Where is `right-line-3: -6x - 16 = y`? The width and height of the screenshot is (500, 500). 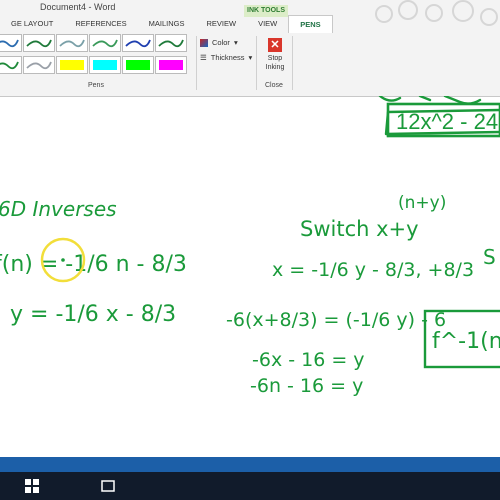 right-line-3: -6x - 16 = y is located at coordinates (308, 360).